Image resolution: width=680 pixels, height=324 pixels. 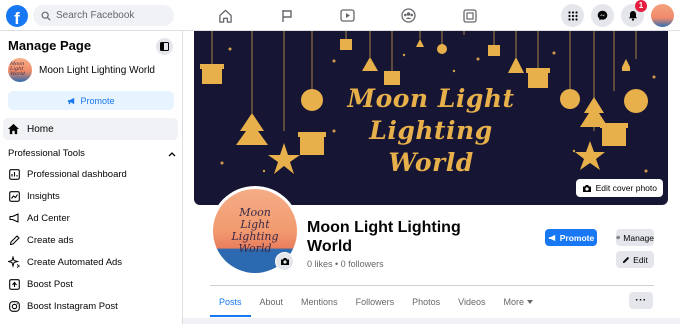 What do you see at coordinates (97, 70) in the screenshot?
I see `sidebar-page-name: Moon Light Lighting World` at bounding box center [97, 70].